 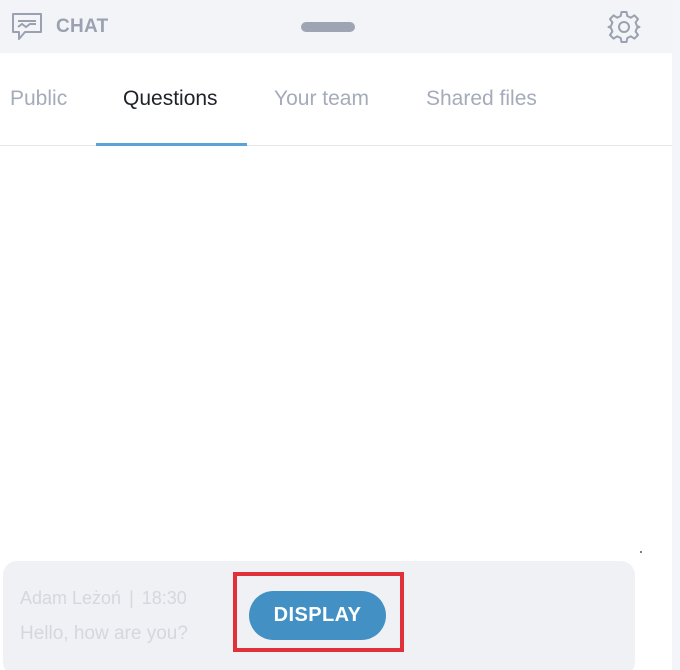 I want to click on message-meta: Adam Leżoń | 18:30, so click(x=103, y=598).